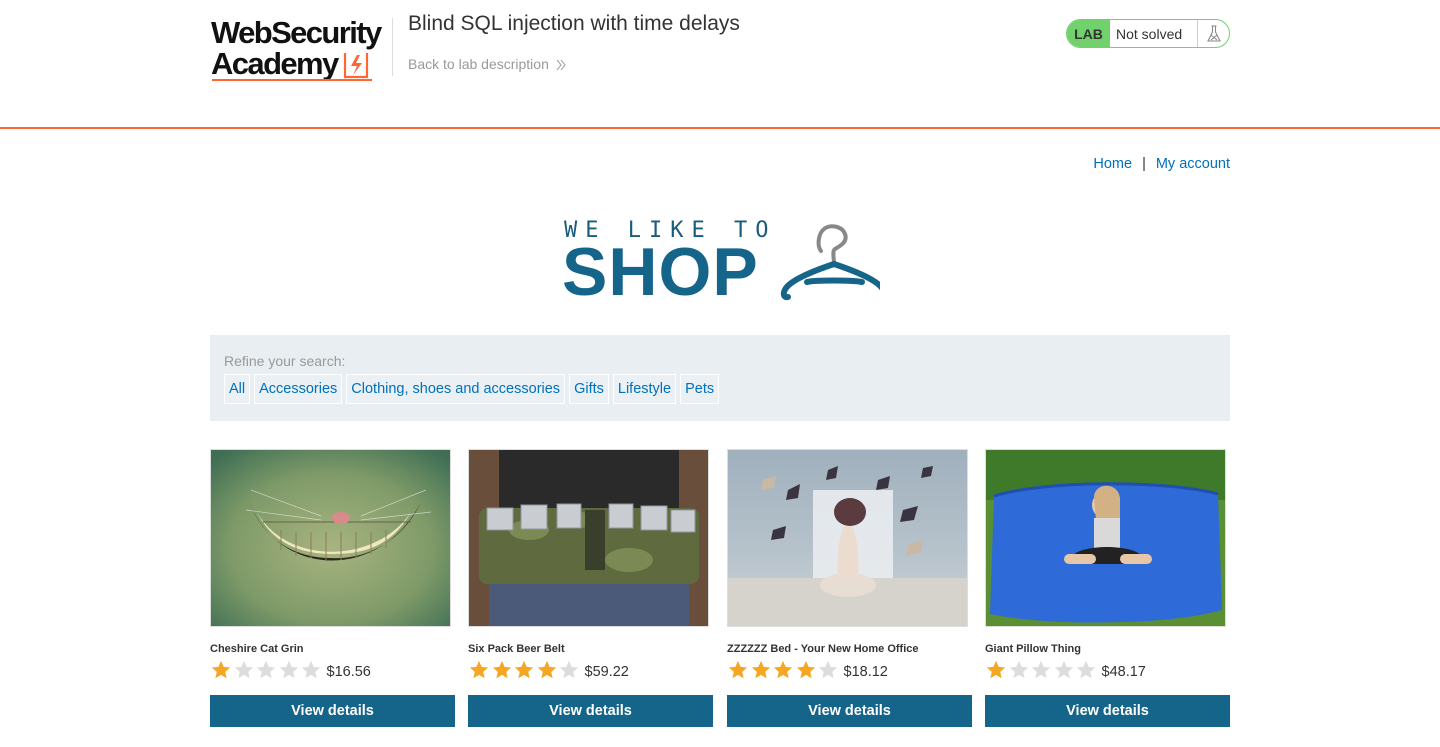 The image size is (1440, 747). I want to click on shop-banner: WE LIKE TO SHOP, so click(720, 264).